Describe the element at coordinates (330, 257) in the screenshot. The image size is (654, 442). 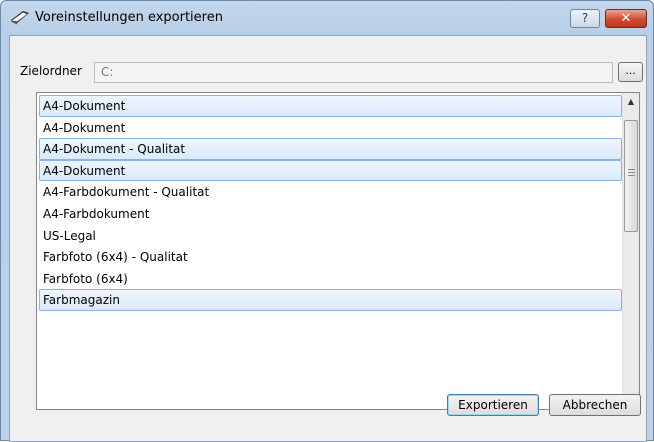
I see `list-item: Farbfoto (6x4) - Qualitat` at that location.